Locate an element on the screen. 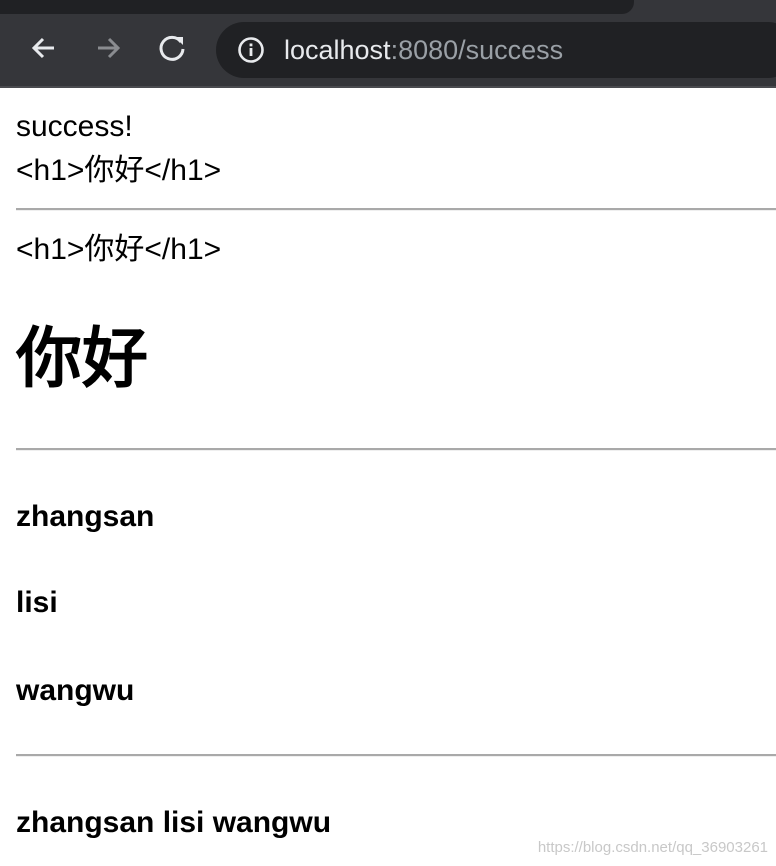  escaped-html-text: <h1>你好</h1> is located at coordinates (119, 170).